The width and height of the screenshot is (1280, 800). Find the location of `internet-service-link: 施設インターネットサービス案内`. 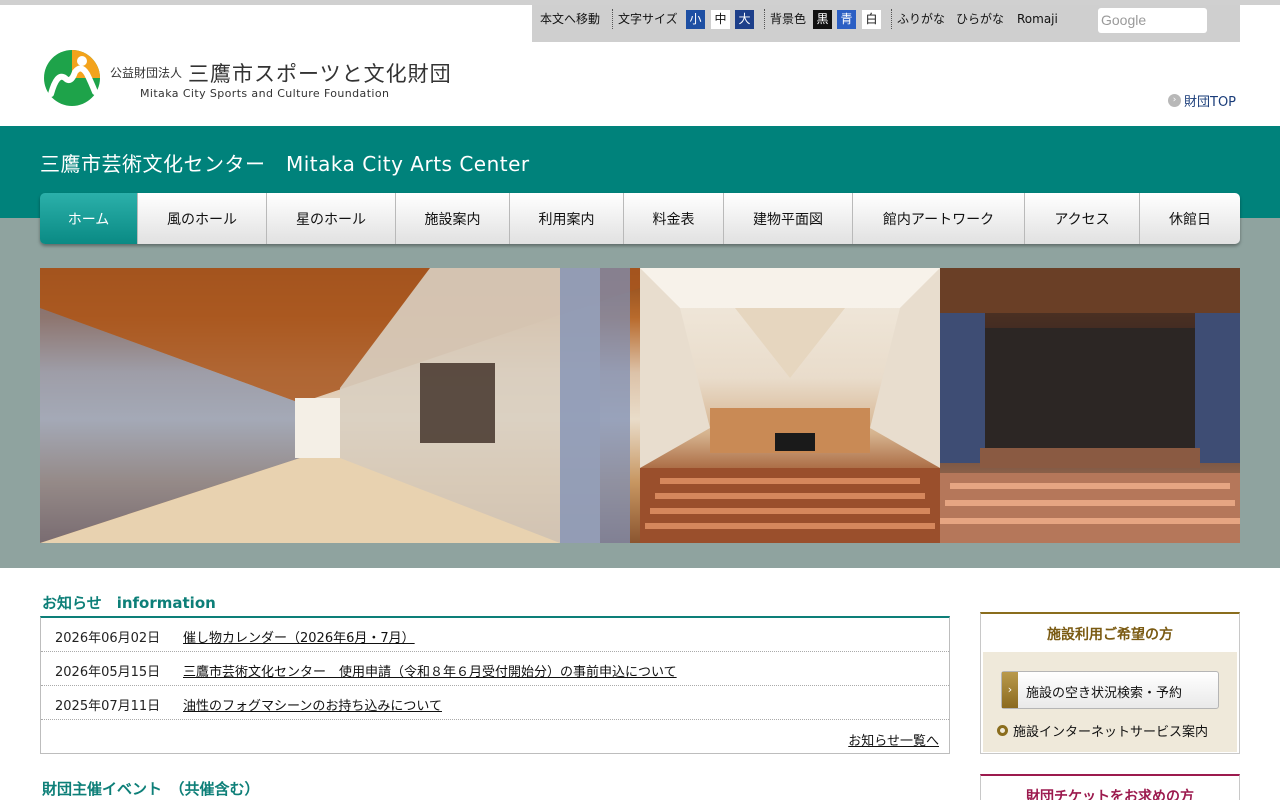

internet-service-link: 施設インターネットサービス案内 is located at coordinates (1102, 730).